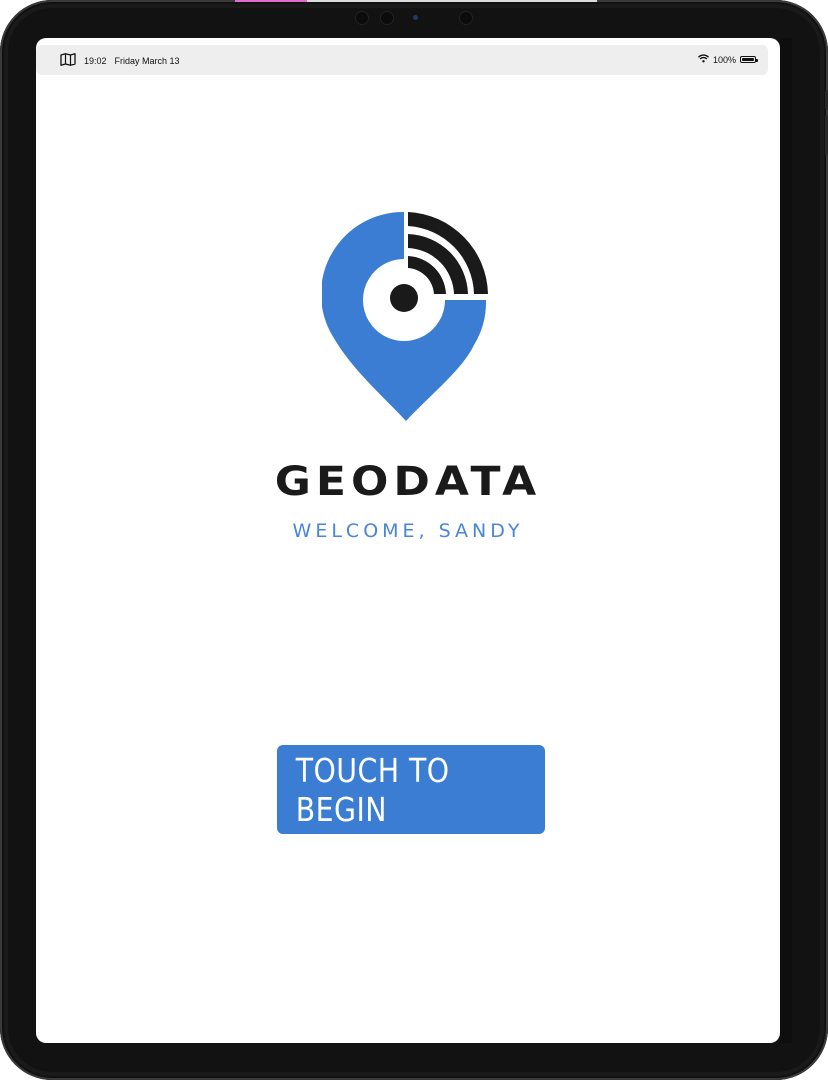 The image size is (828, 1080). Describe the element at coordinates (402, 60) in the screenshot. I see `status-bar: 19:02 Friday March 13 100%` at that location.